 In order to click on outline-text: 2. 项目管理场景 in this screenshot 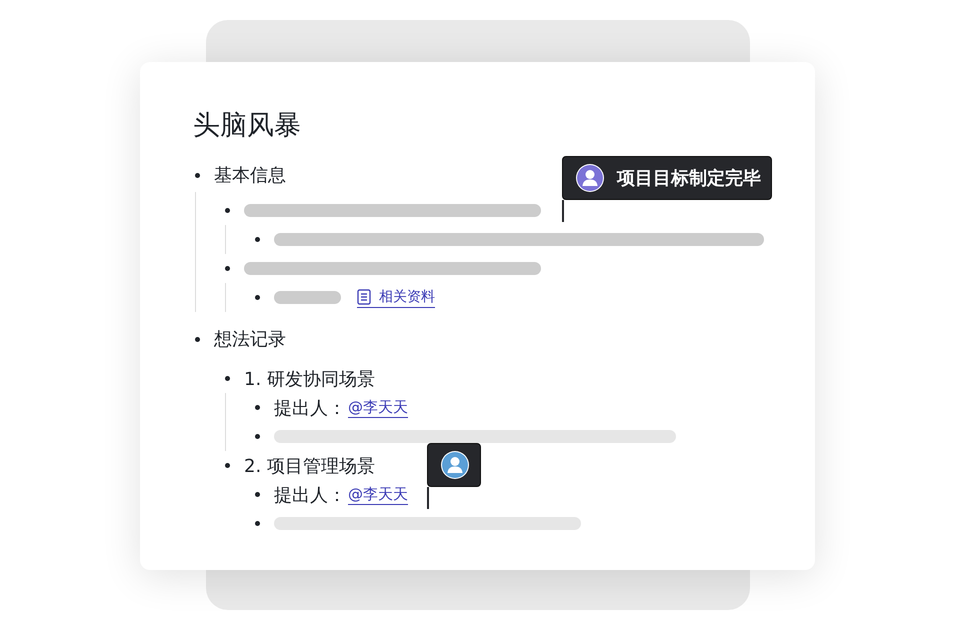, I will do `click(309, 466)`.